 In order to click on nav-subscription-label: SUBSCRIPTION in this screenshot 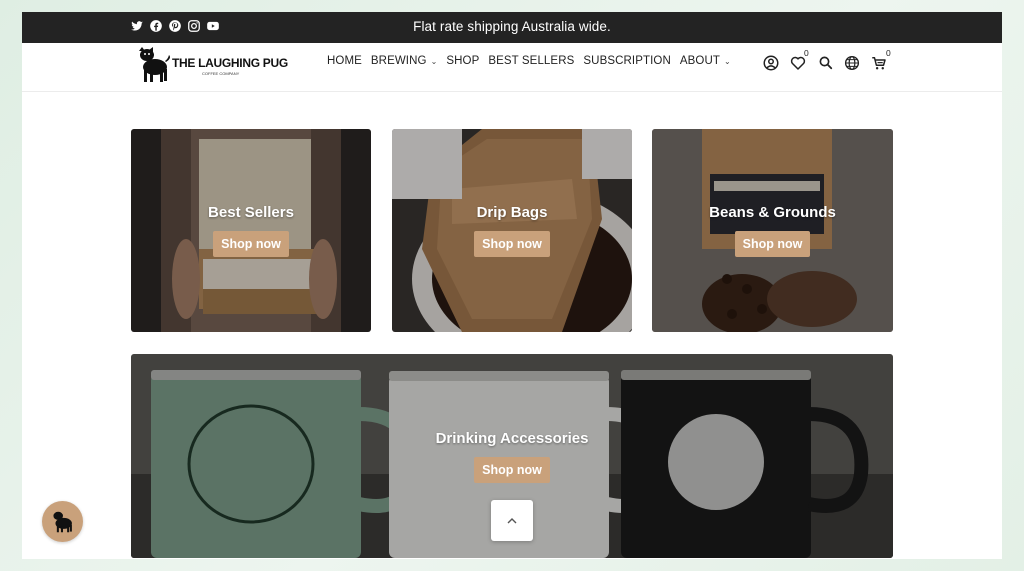, I will do `click(627, 61)`.